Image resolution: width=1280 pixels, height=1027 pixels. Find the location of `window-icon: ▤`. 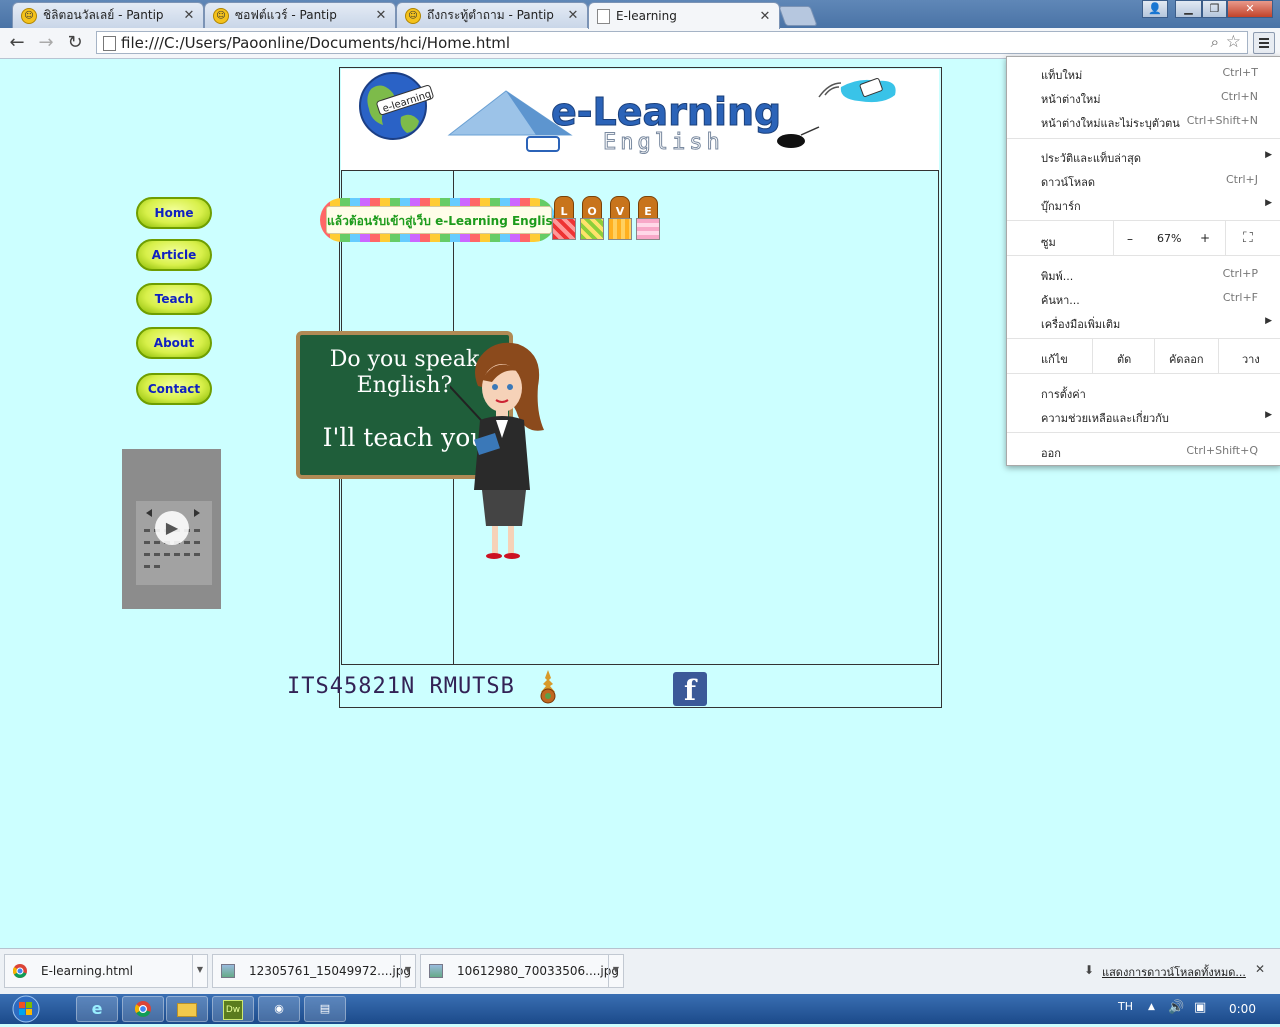

window-icon: ▤ is located at coordinates (325, 1009).